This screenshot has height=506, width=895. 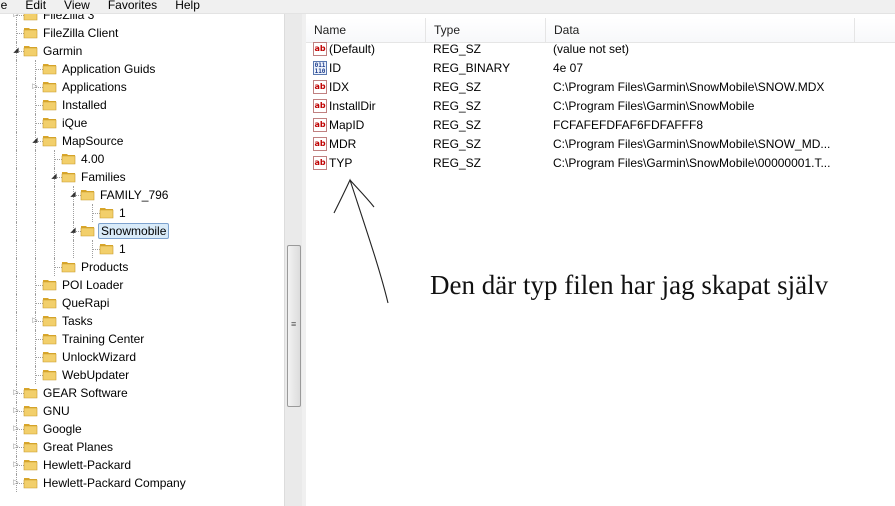 I want to click on tree-item: FileZilla 3, so click(x=142, y=19).